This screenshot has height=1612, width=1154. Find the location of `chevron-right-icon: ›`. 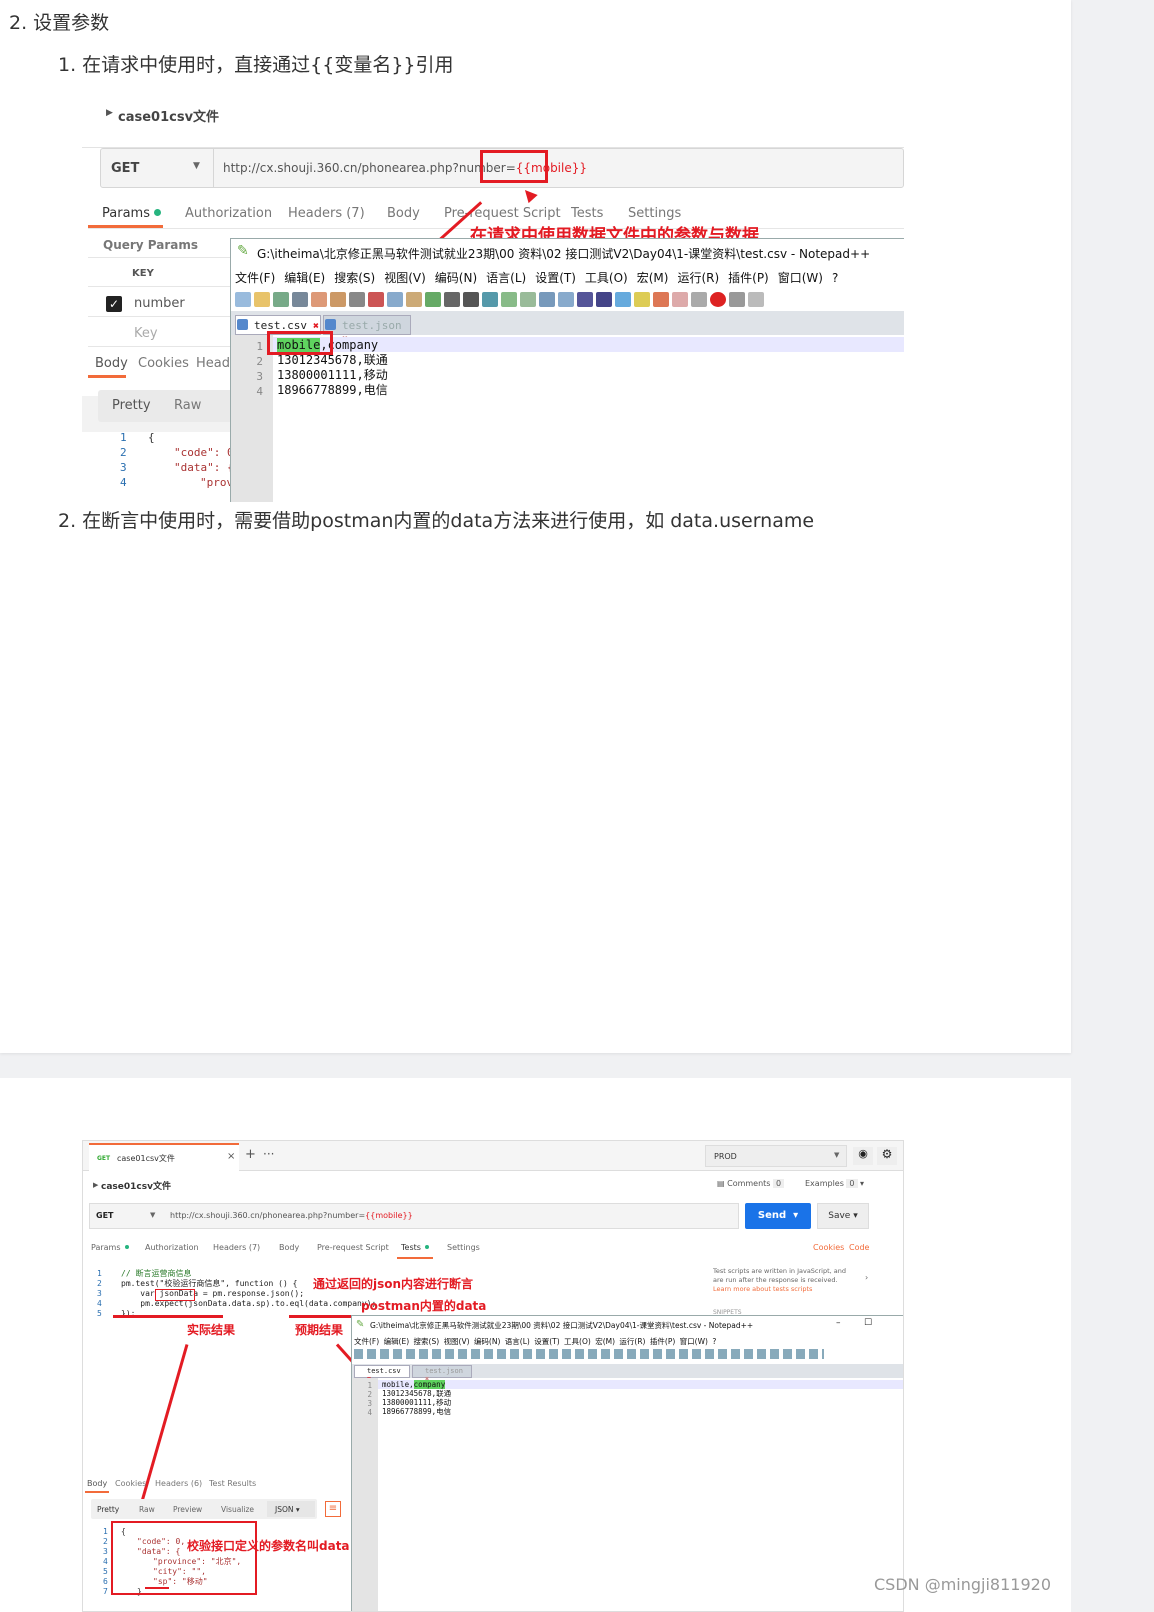

chevron-right-icon: › is located at coordinates (866, 1277).